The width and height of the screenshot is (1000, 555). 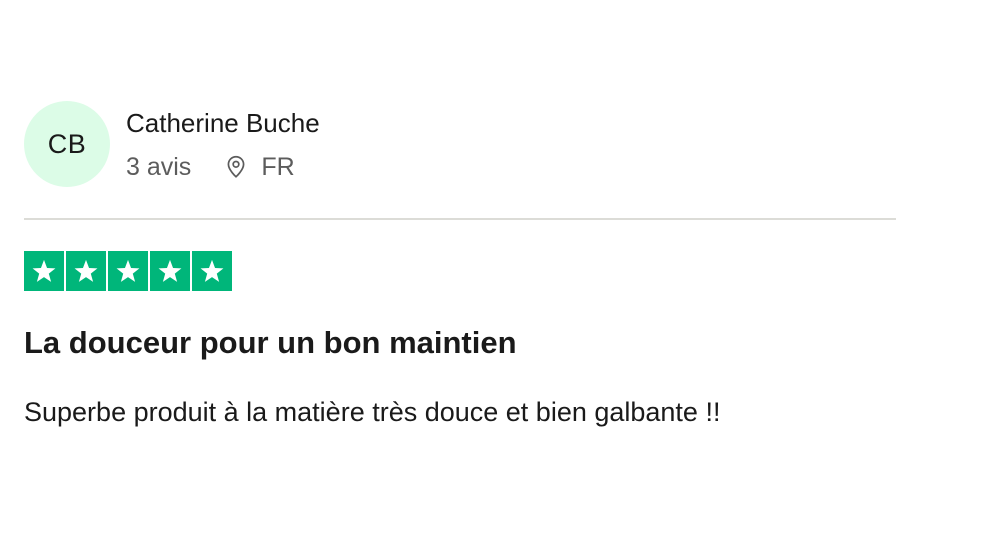 What do you see at coordinates (67, 144) in the screenshot?
I see `avatar: CB` at bounding box center [67, 144].